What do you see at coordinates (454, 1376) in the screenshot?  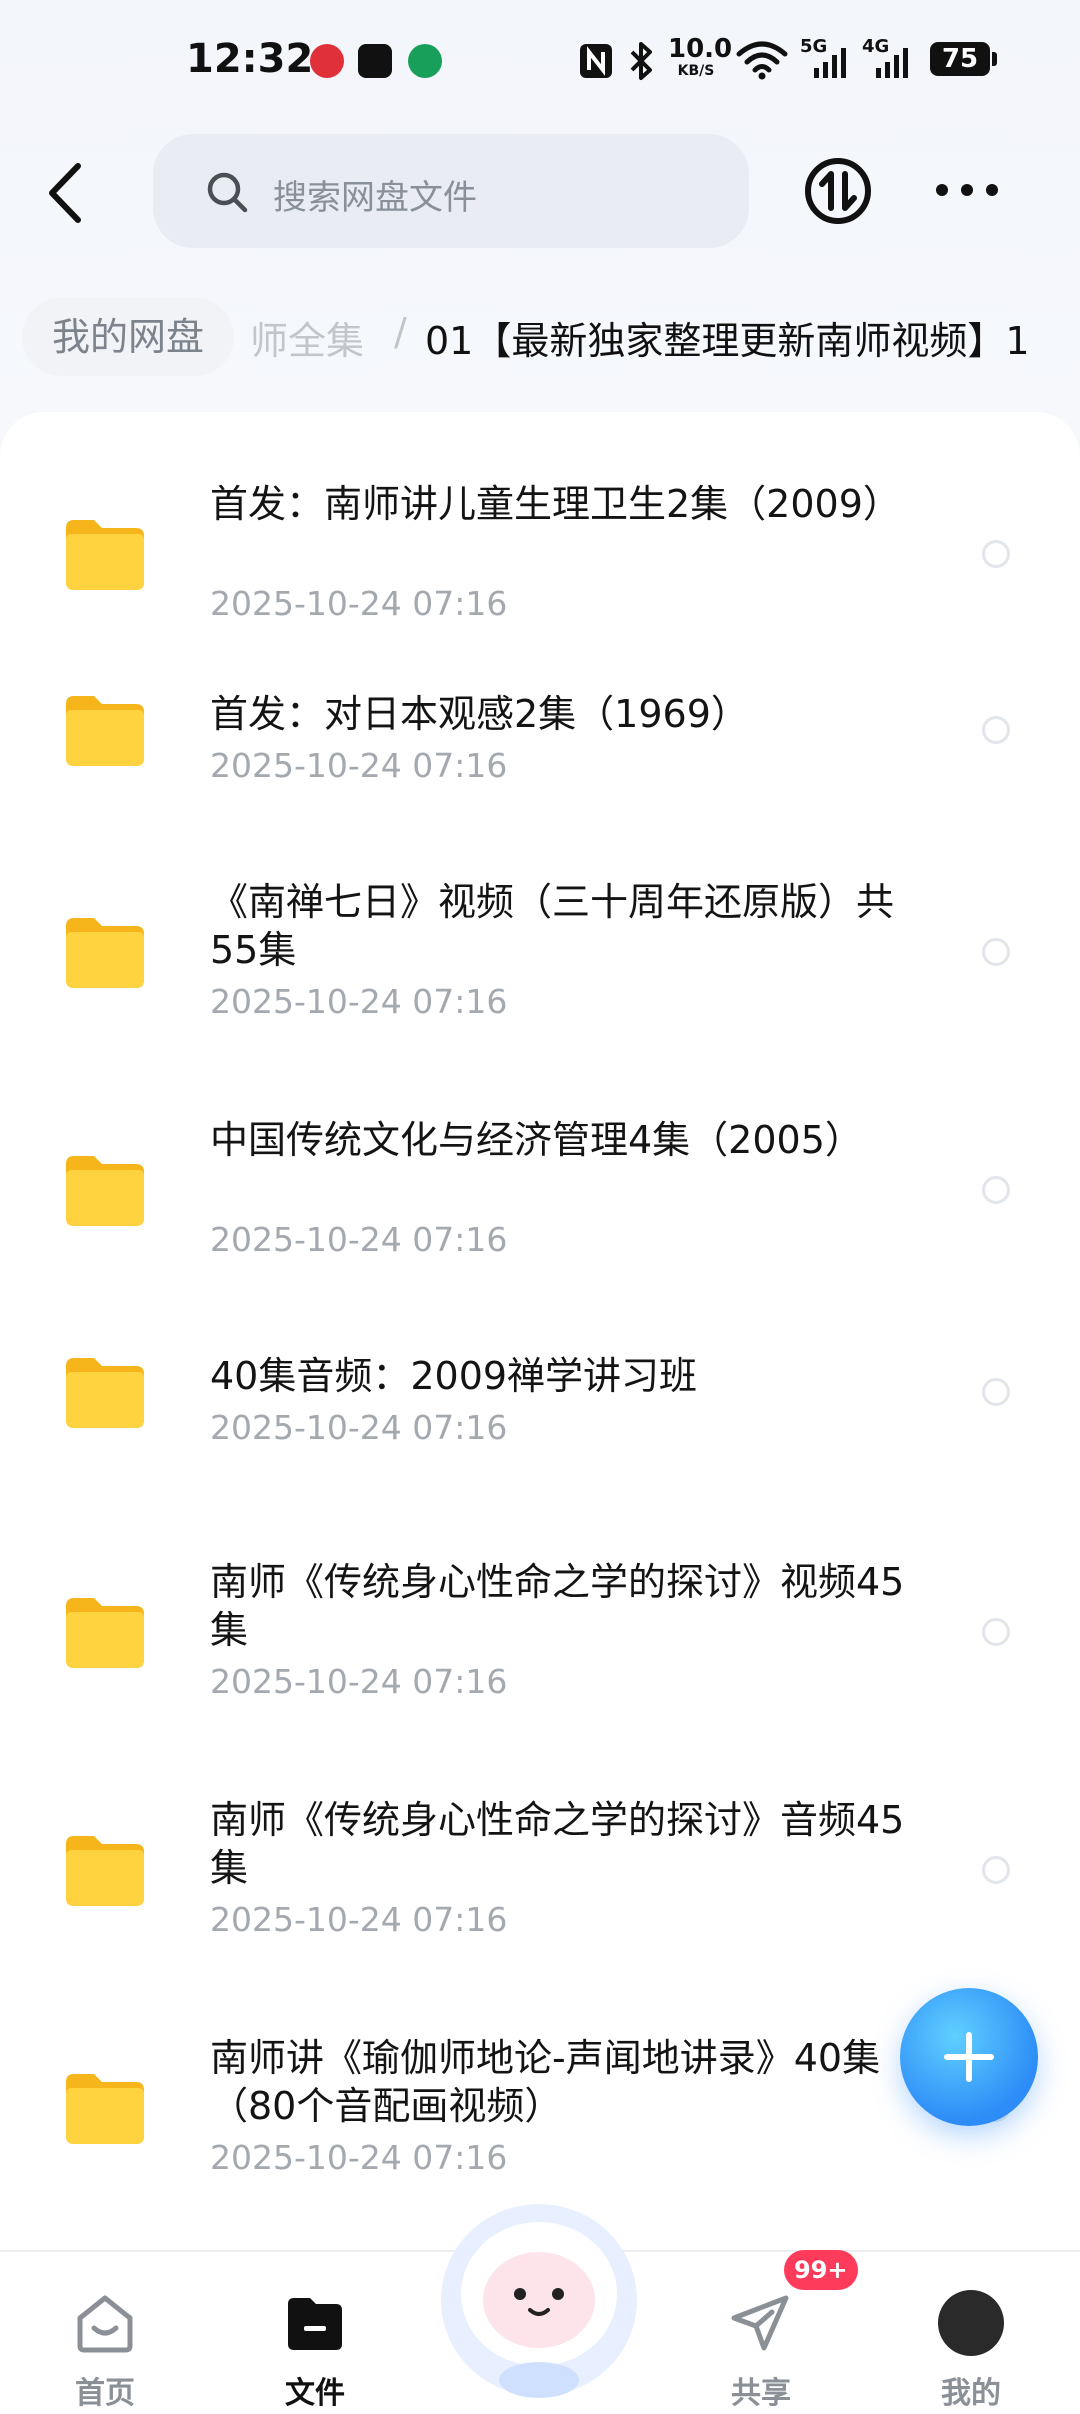 I see `file-name: 40集音频：2009禅学讲习班` at bounding box center [454, 1376].